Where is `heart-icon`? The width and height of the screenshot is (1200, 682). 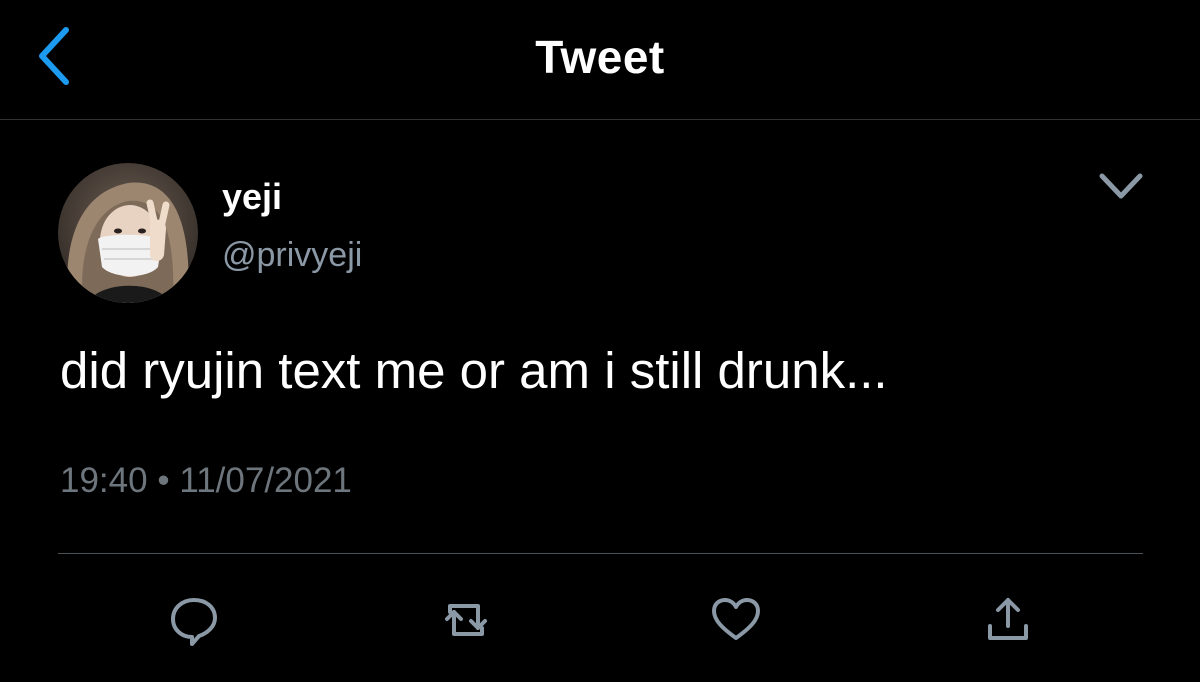
heart-icon is located at coordinates (736, 619).